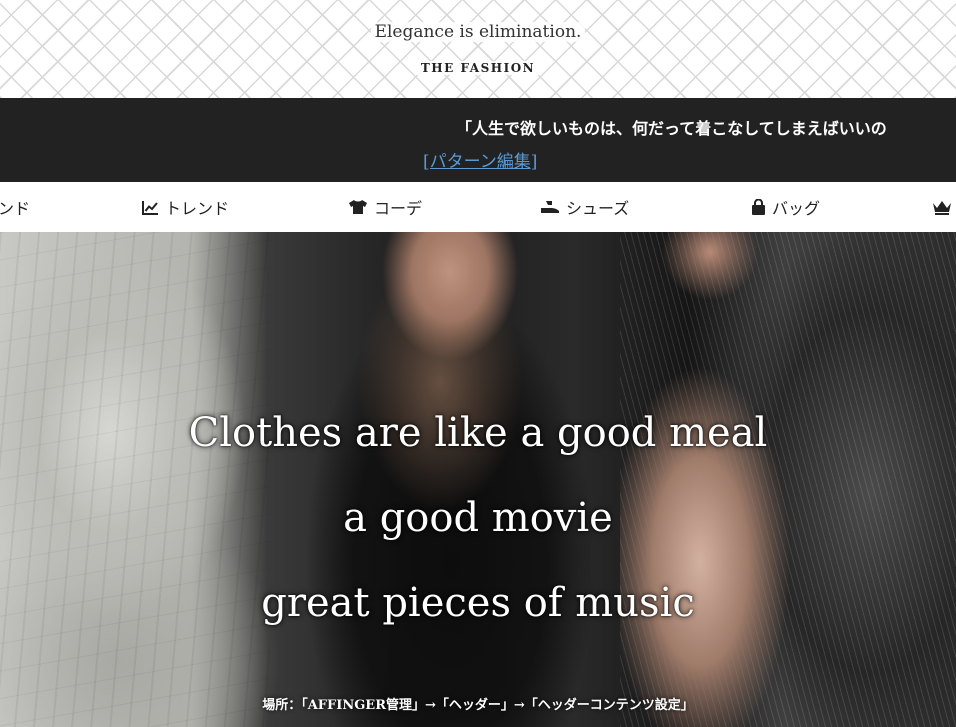 Image resolution: width=956 pixels, height=727 pixels. What do you see at coordinates (478, 705) in the screenshot?
I see `hero-settings-location: 場所：「AFFINGER管理」→「ヘッダー」→「ヘッダーコンテンツ設定」` at bounding box center [478, 705].